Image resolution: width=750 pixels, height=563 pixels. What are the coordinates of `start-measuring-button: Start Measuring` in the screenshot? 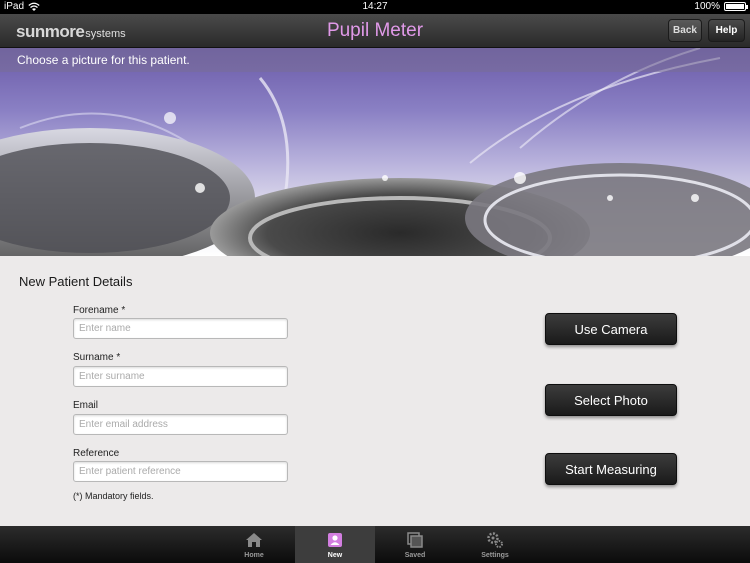 It's located at (611, 469).